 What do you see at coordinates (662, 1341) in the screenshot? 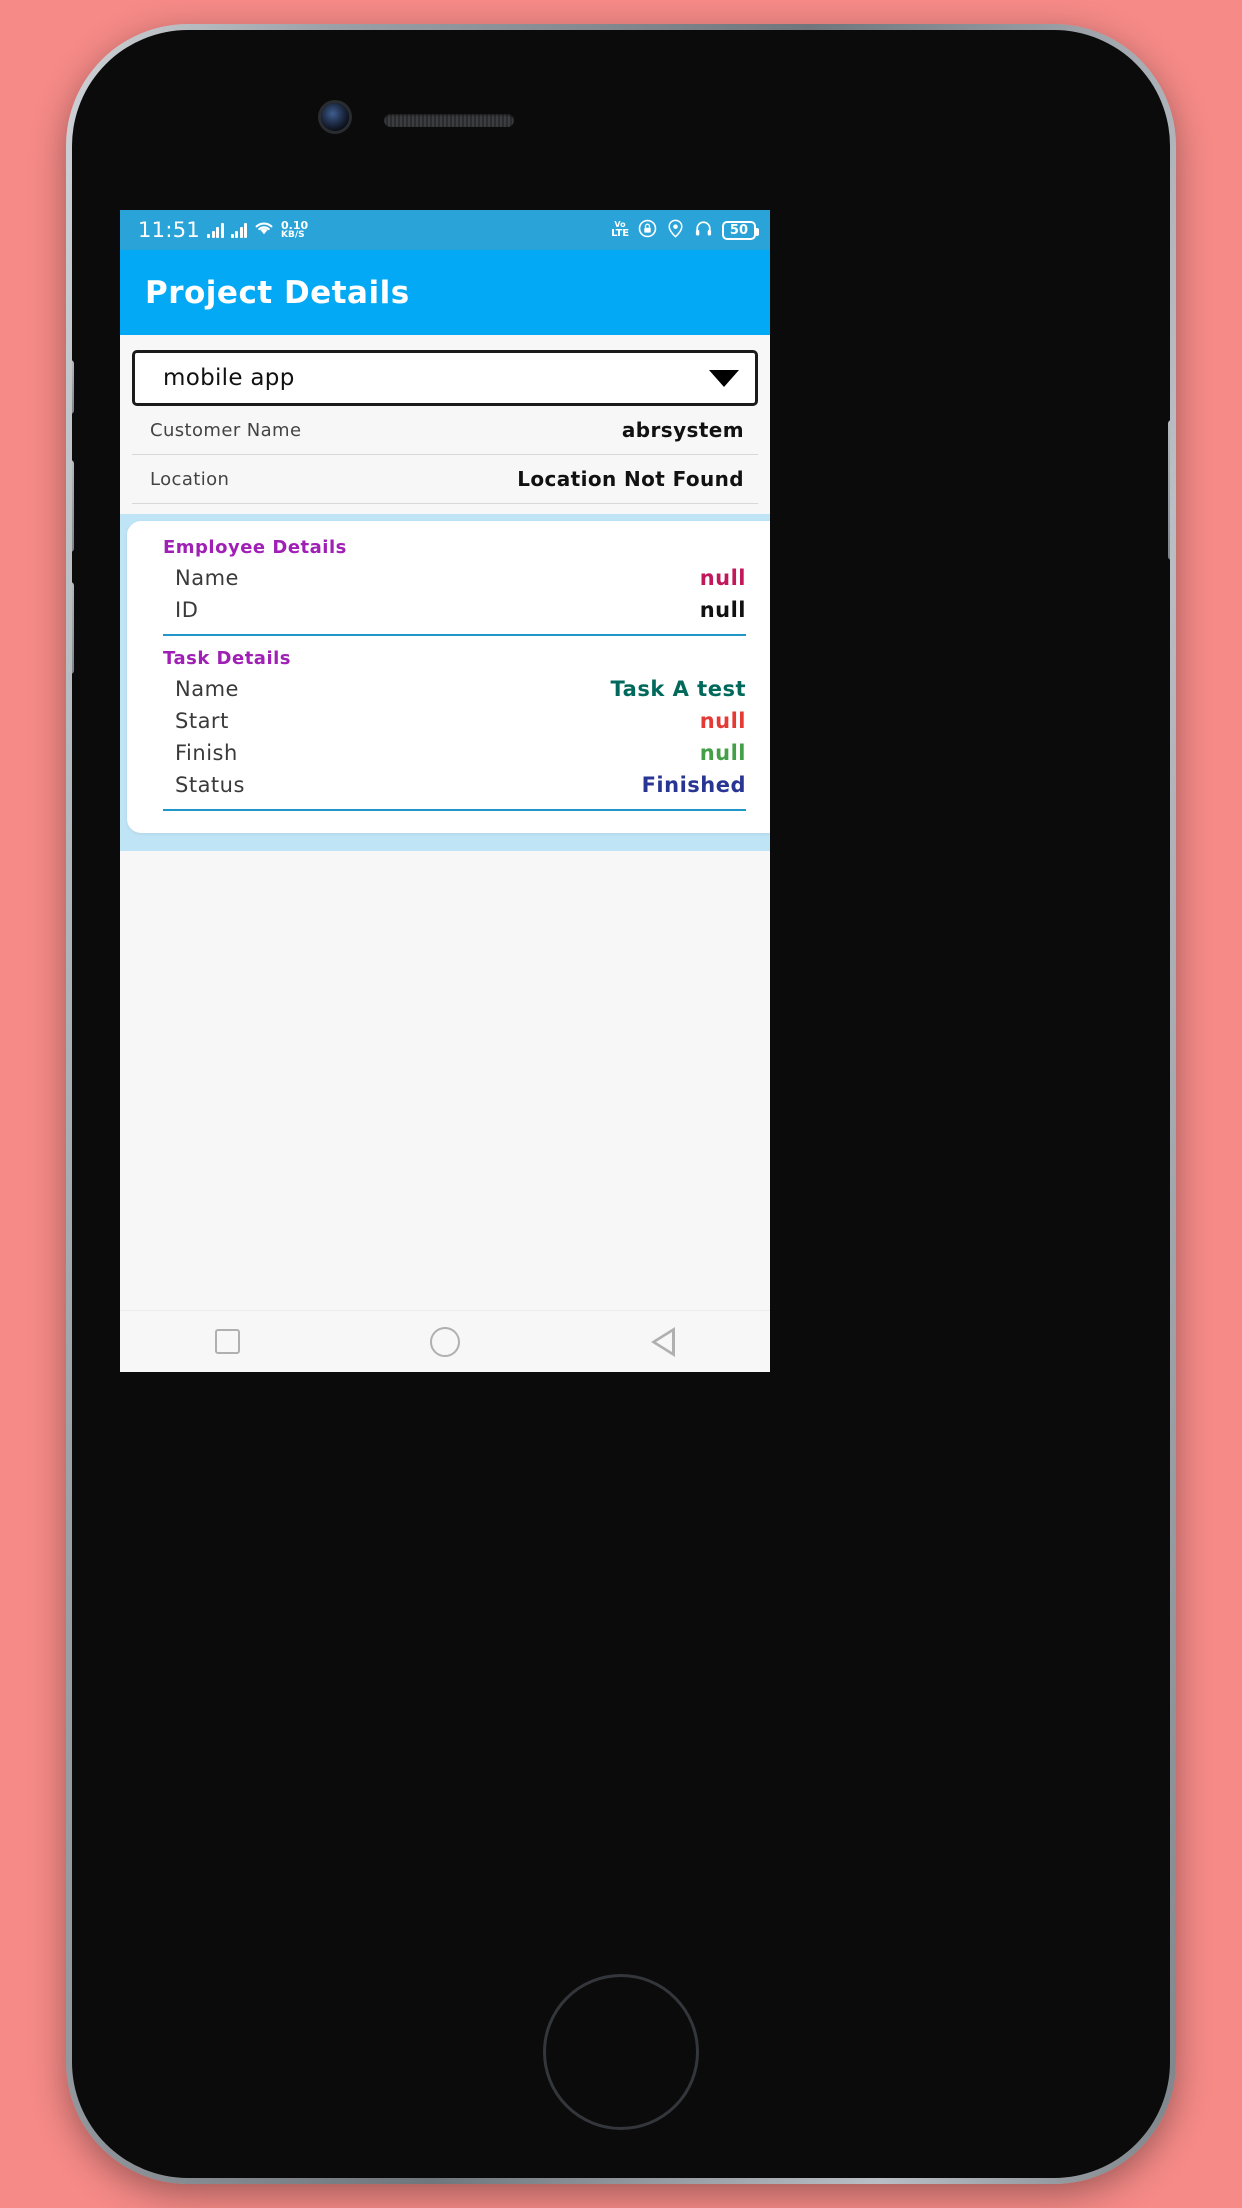
I see `triangle-back-icon` at bounding box center [662, 1341].